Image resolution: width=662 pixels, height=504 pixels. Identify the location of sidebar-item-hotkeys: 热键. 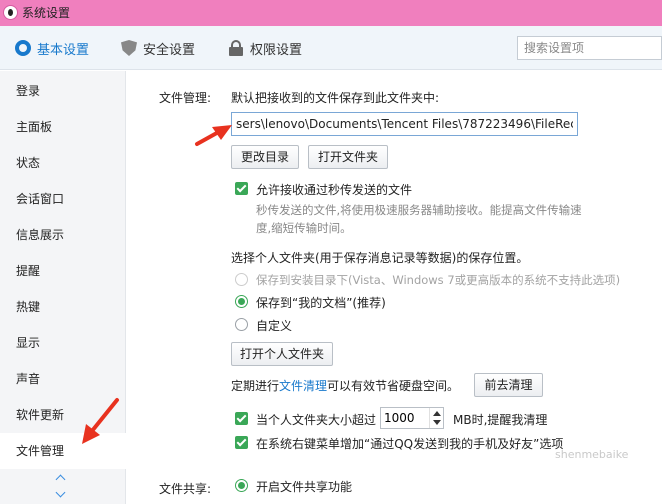
(63, 307).